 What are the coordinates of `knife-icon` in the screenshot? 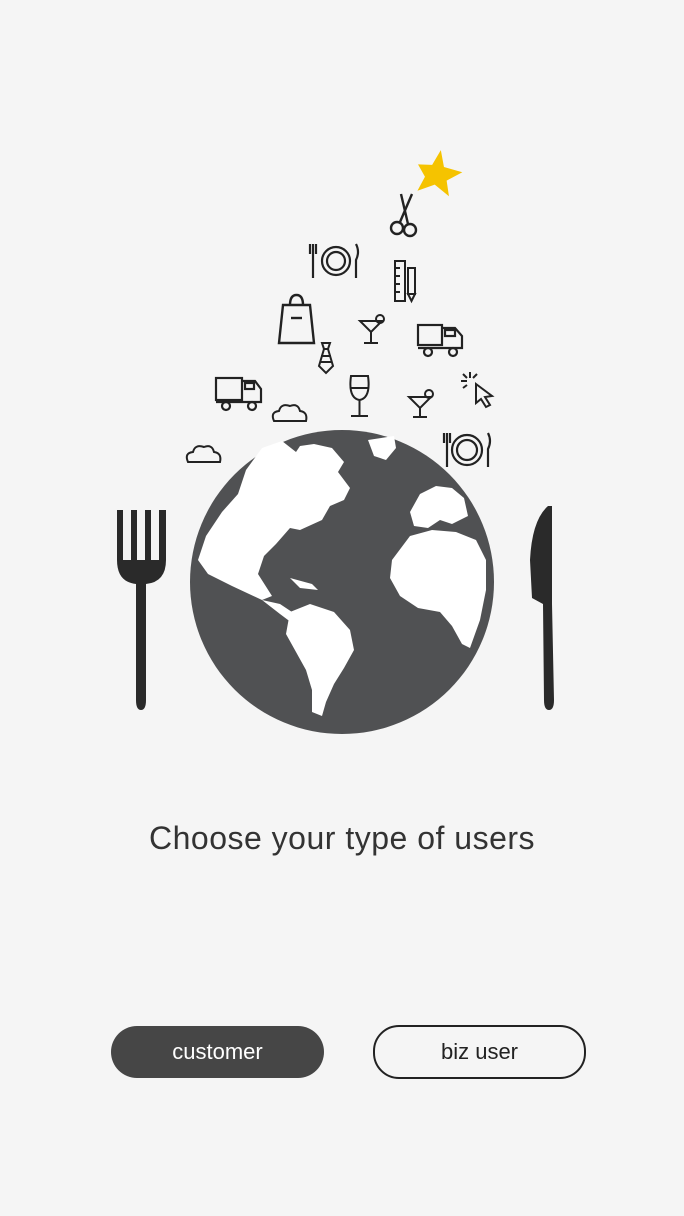 It's located at (542, 608).